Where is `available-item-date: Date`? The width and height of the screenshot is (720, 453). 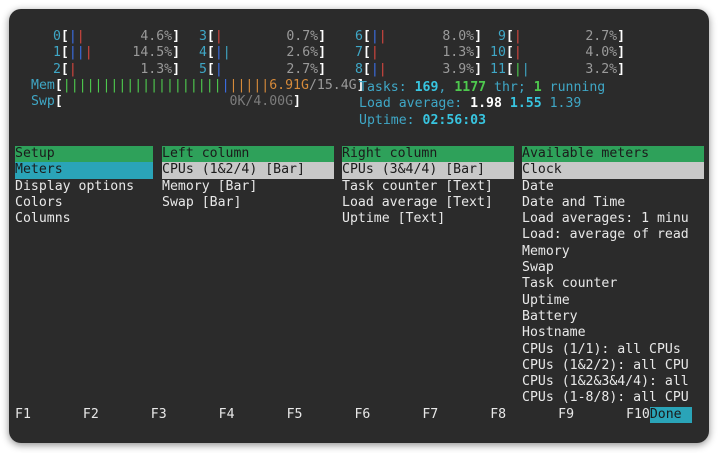 available-item-date: Date is located at coordinates (613, 187).